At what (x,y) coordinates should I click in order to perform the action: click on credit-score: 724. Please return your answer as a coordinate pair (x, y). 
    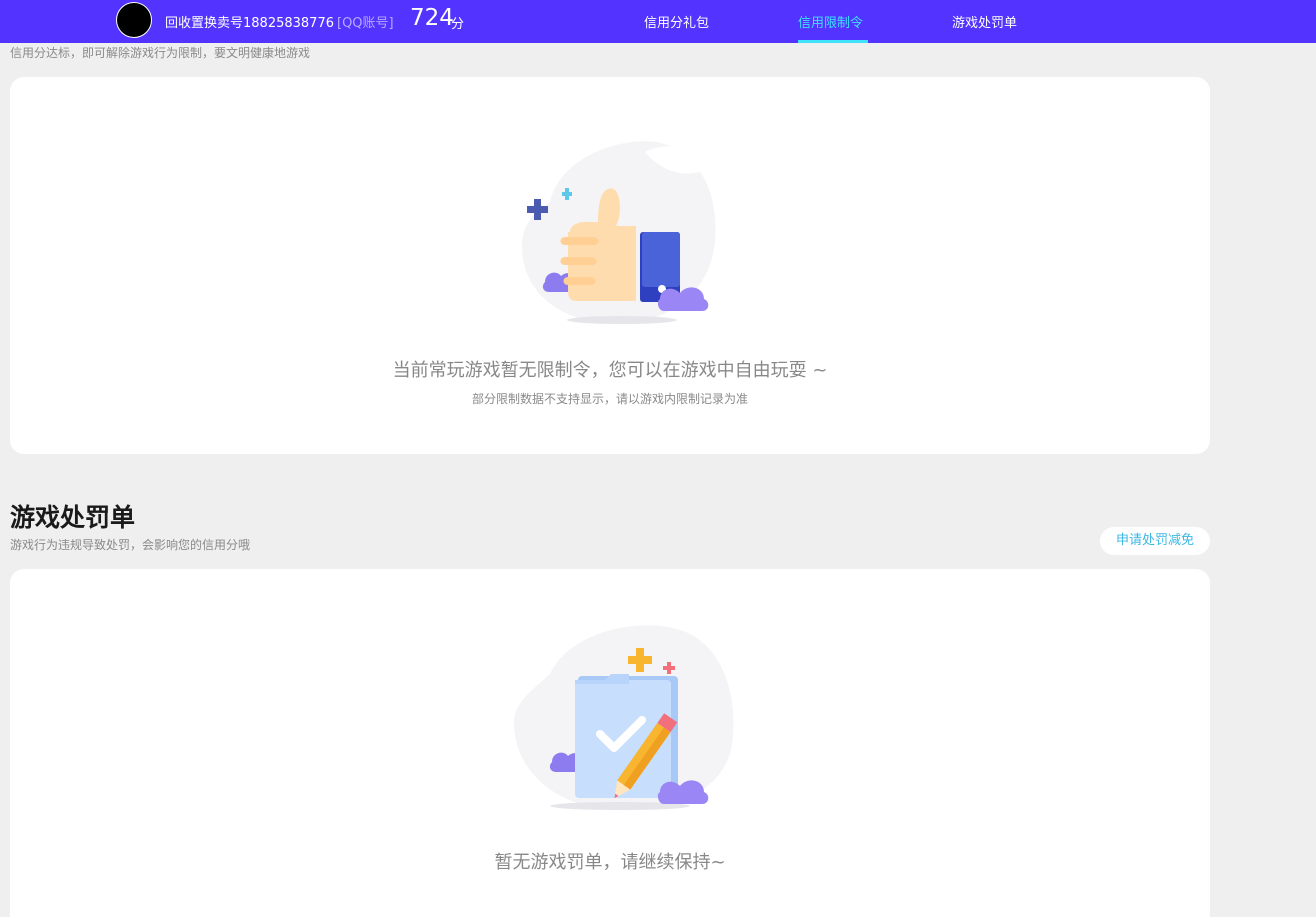
    Looking at the image, I should click on (432, 18).